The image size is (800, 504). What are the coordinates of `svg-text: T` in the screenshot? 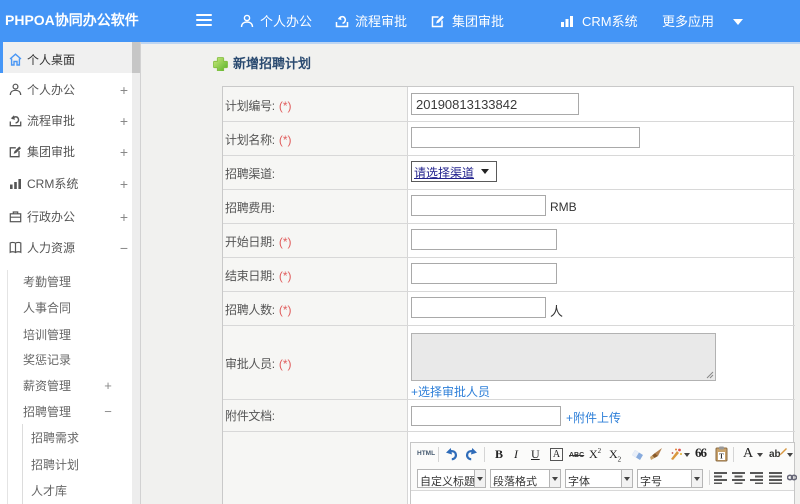 It's located at (721, 457).